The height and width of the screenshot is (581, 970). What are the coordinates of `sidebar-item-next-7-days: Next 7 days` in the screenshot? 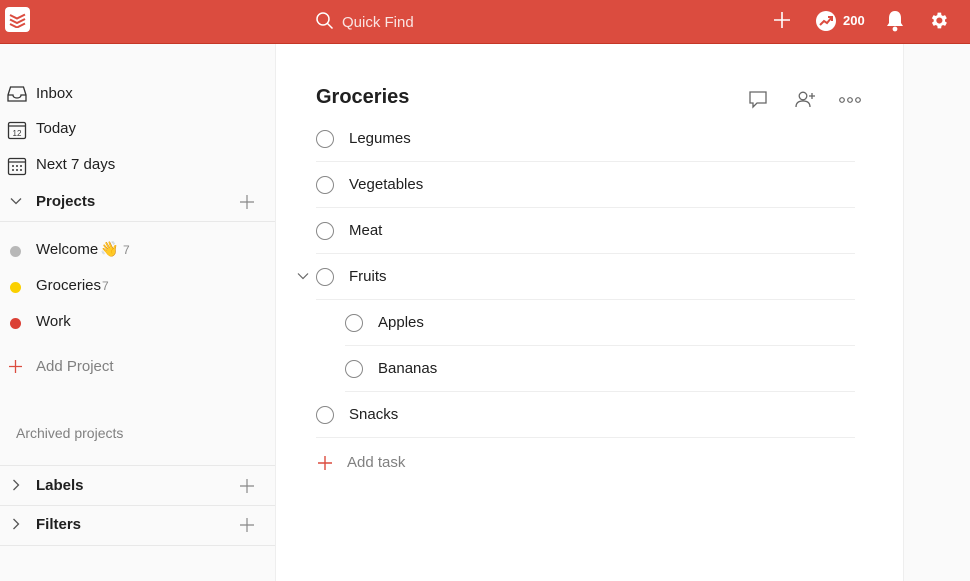 It's located at (137, 165).